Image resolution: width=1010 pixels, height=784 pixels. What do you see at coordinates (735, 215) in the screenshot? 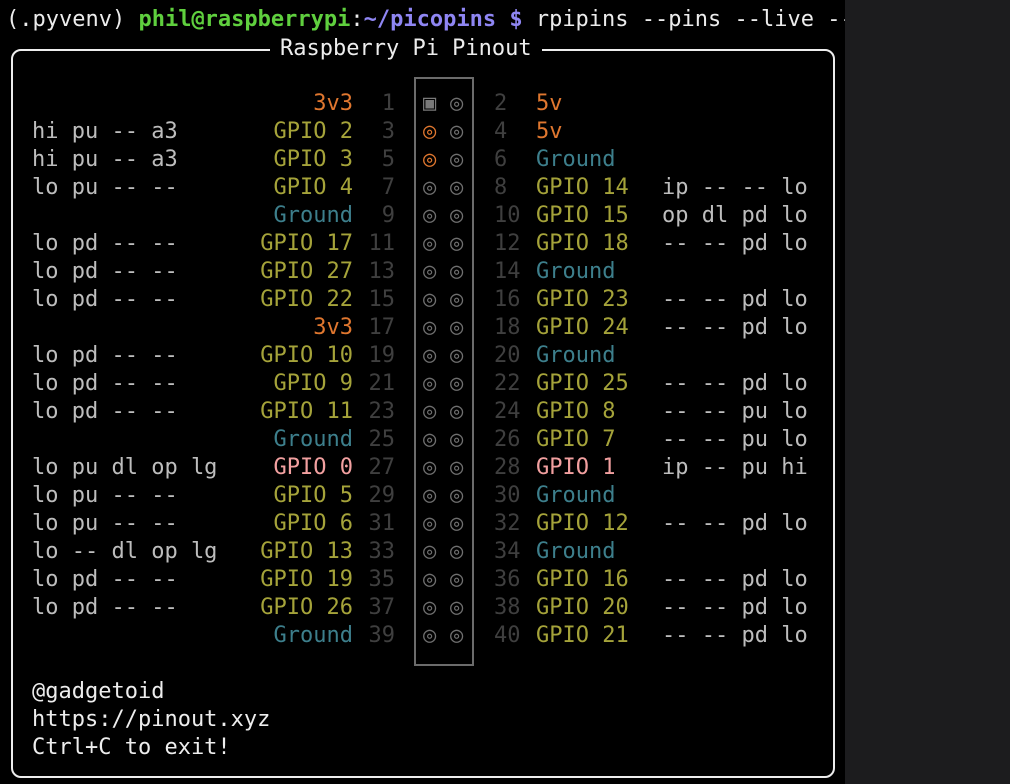
I see `pin-status-right: op dl pd lo` at bounding box center [735, 215].